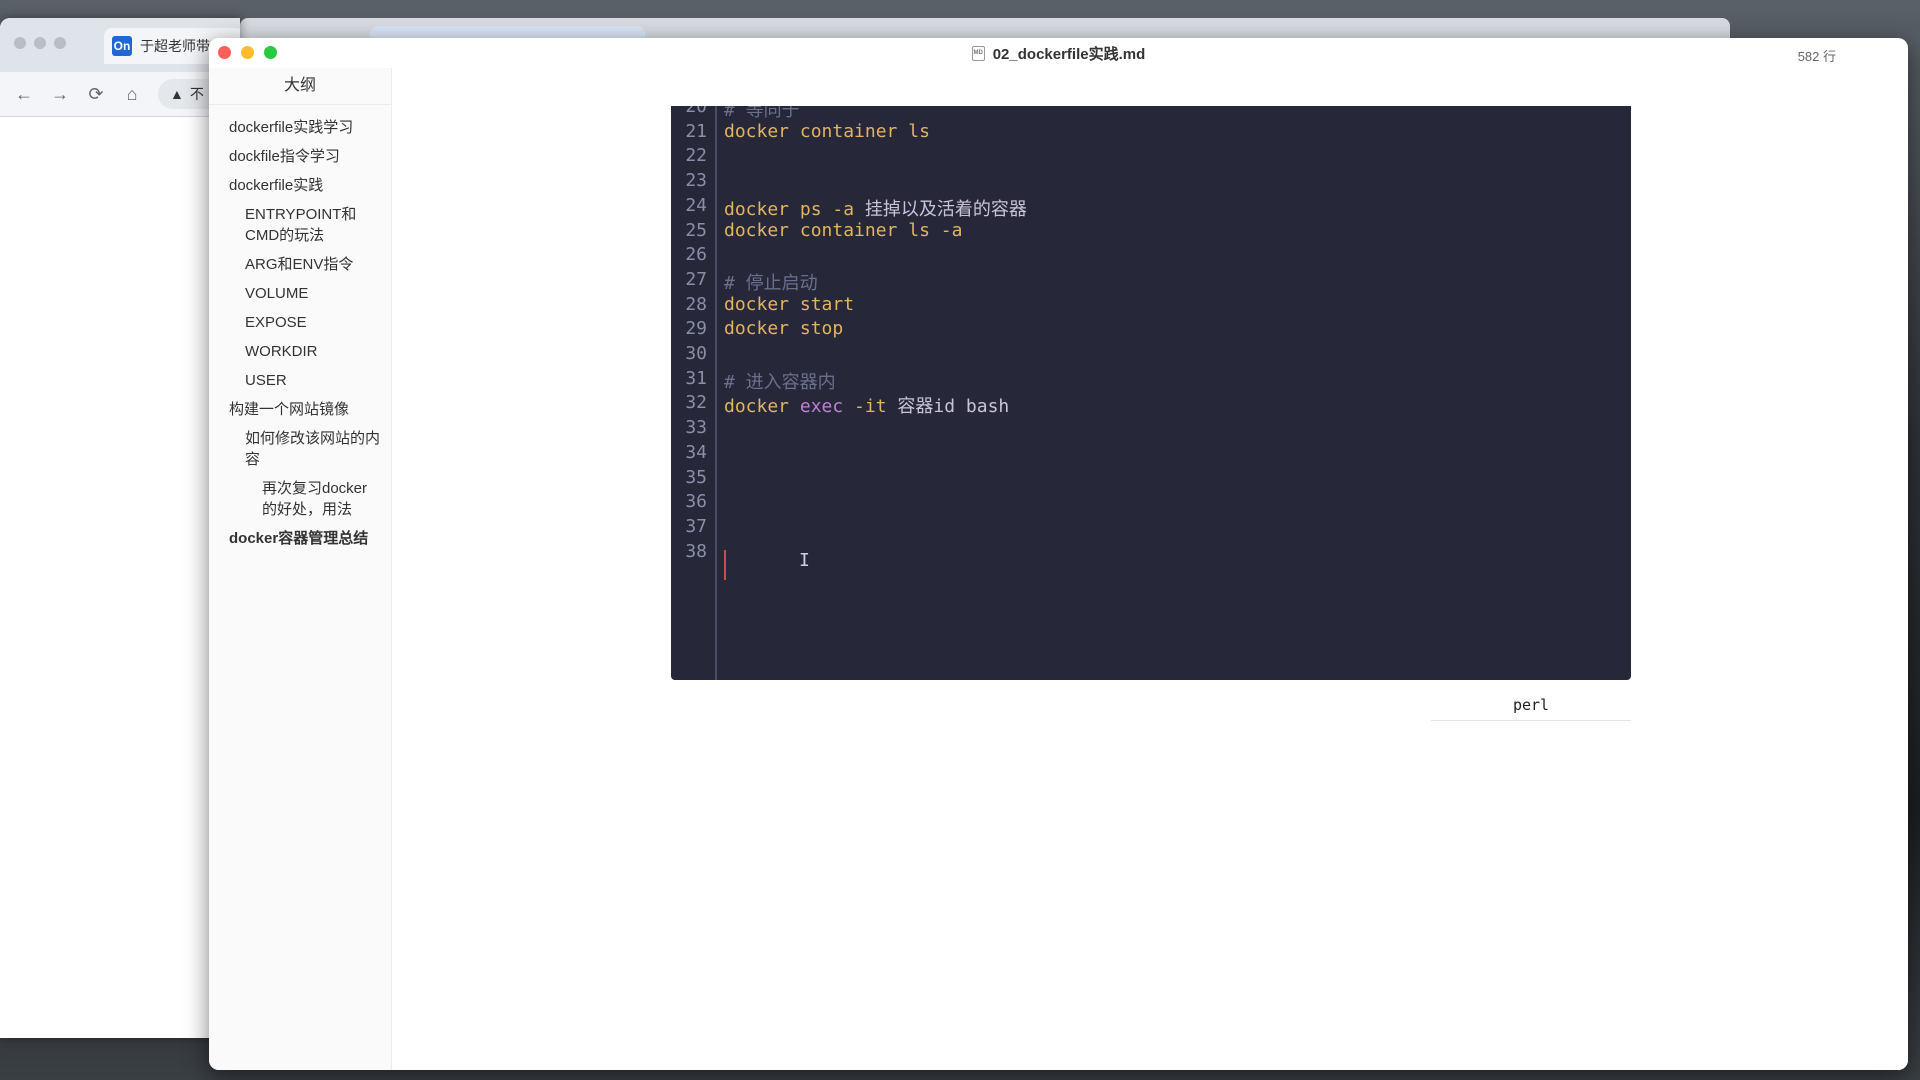 Image resolution: width=1920 pixels, height=1080 pixels. I want to click on home-icon: ⌂, so click(132, 94).